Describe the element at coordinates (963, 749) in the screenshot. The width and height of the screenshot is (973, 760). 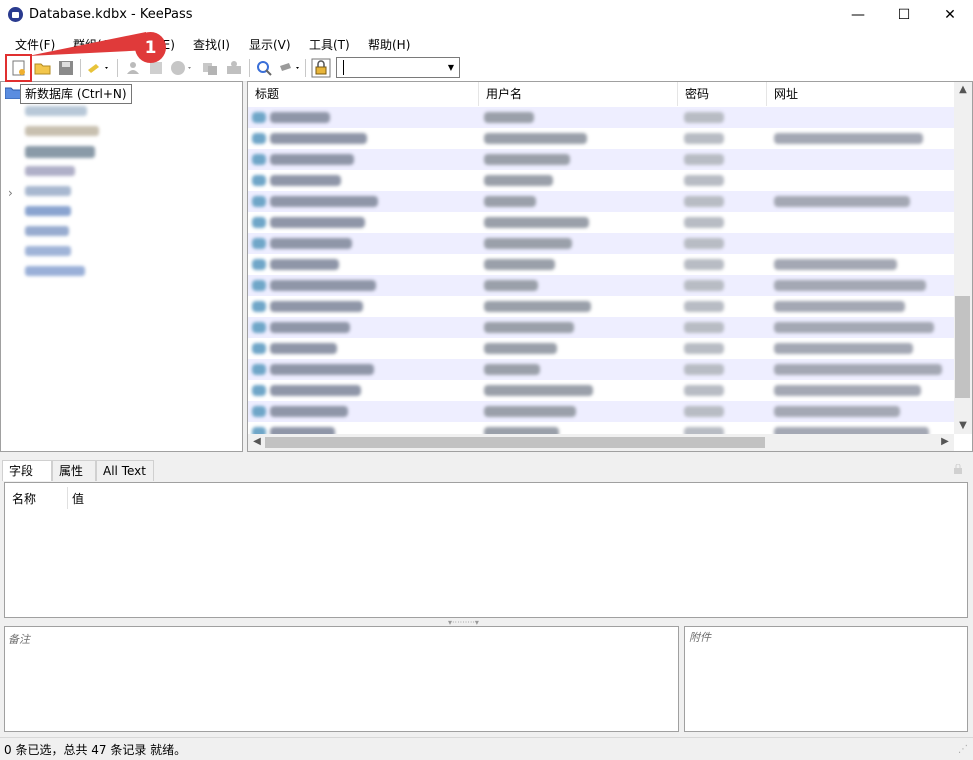
I see `resize-grip-icon: ⋰` at that location.